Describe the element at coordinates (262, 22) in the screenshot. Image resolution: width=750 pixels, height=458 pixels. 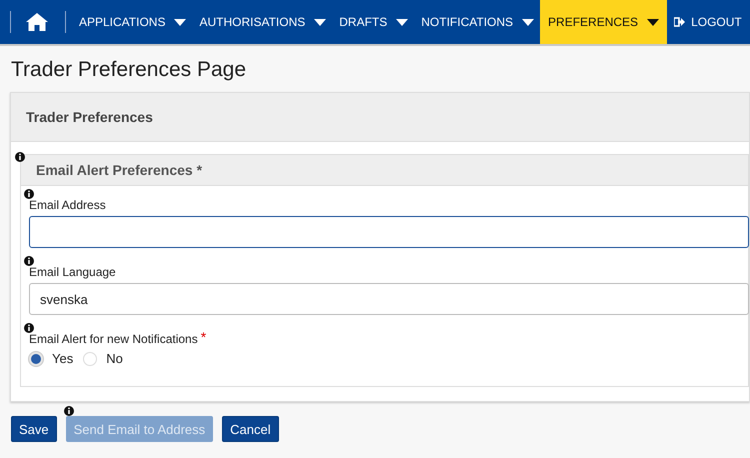
I see `nav-menu-item: AUTHORISATIONS` at that location.